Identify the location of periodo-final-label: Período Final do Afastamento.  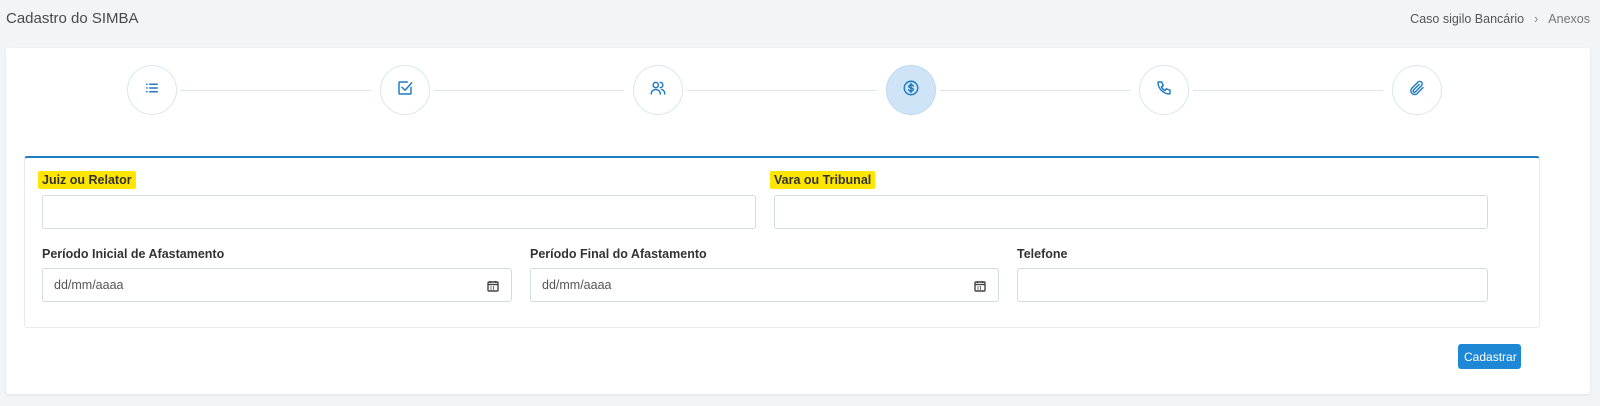
(618, 254).